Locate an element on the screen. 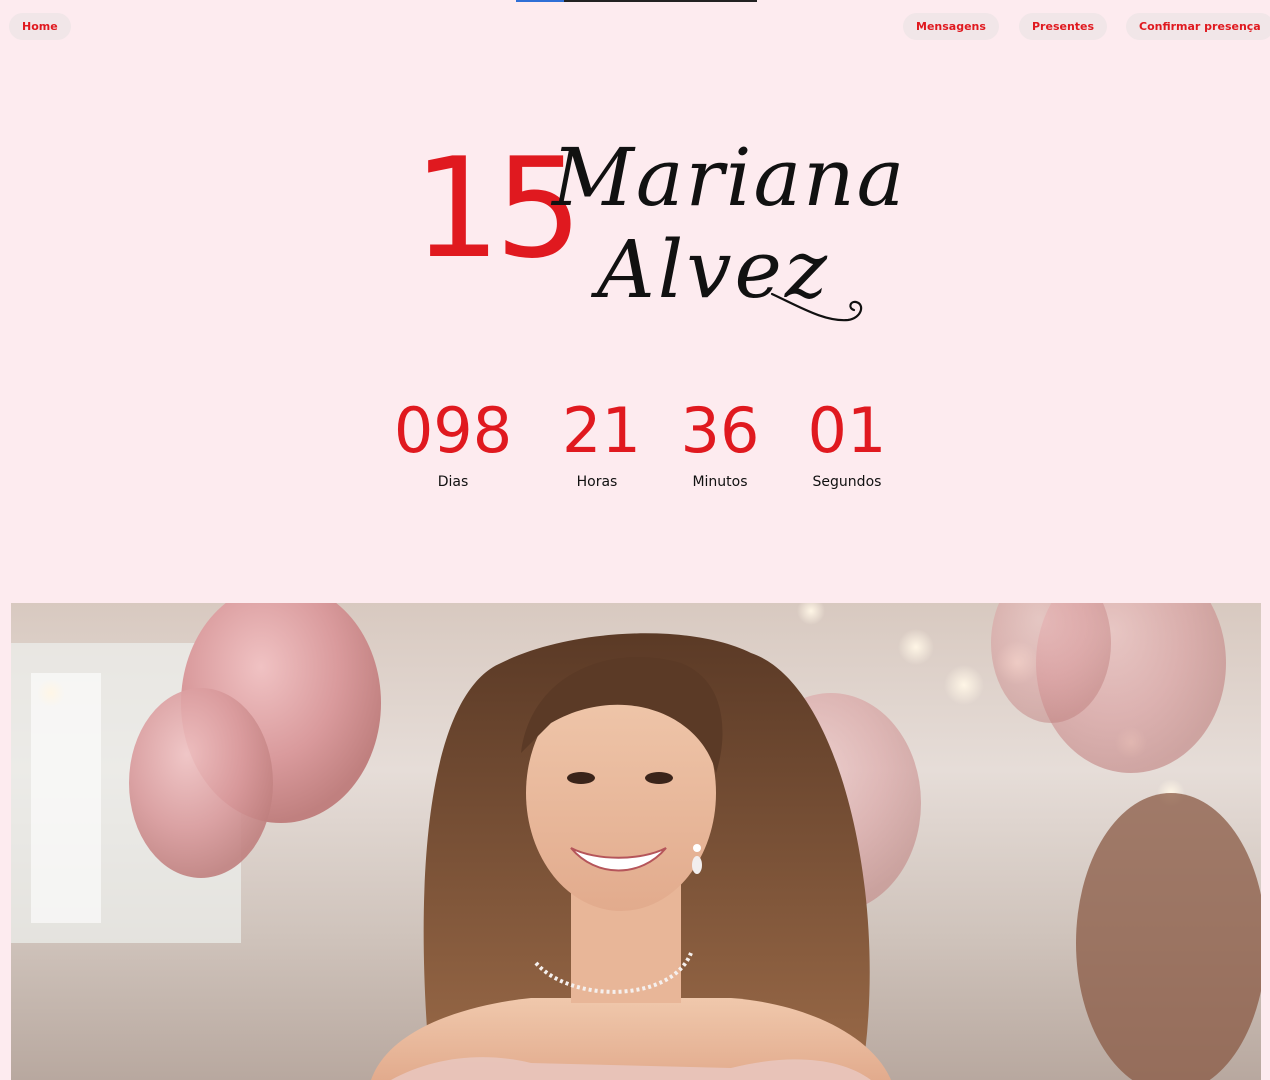 This screenshot has height=1080, width=1270. countdown-seconds-label: Segundos is located at coordinates (847, 482).